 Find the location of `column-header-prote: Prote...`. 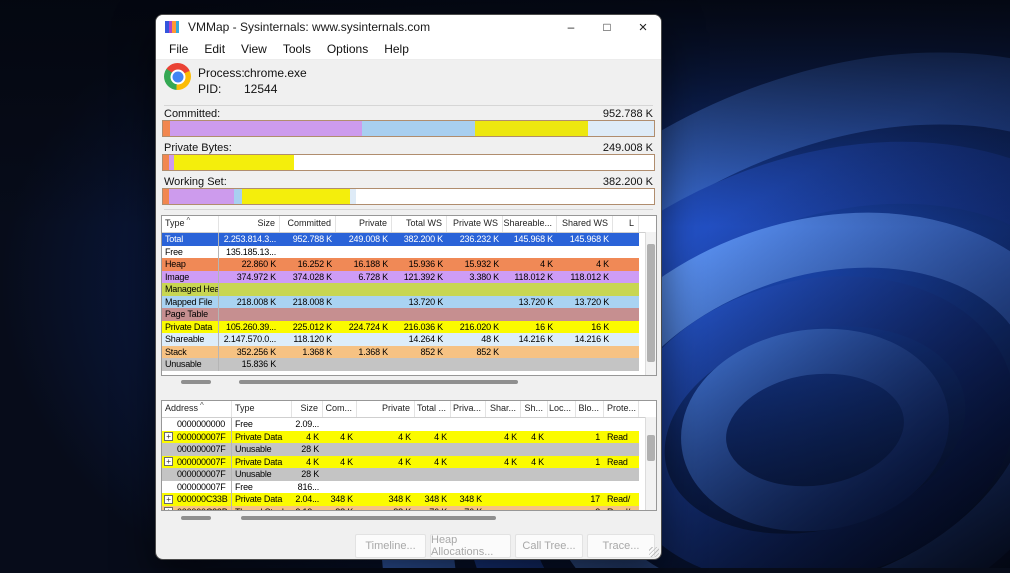

column-header-prote: Prote... is located at coordinates (621, 409).